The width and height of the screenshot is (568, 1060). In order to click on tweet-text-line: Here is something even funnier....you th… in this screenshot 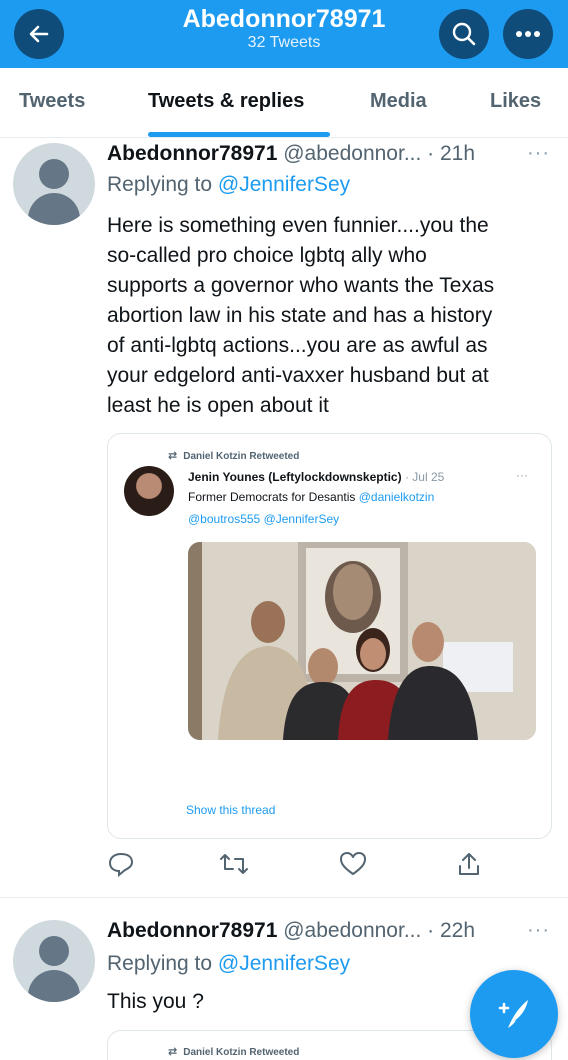, I will do `click(298, 225)`.